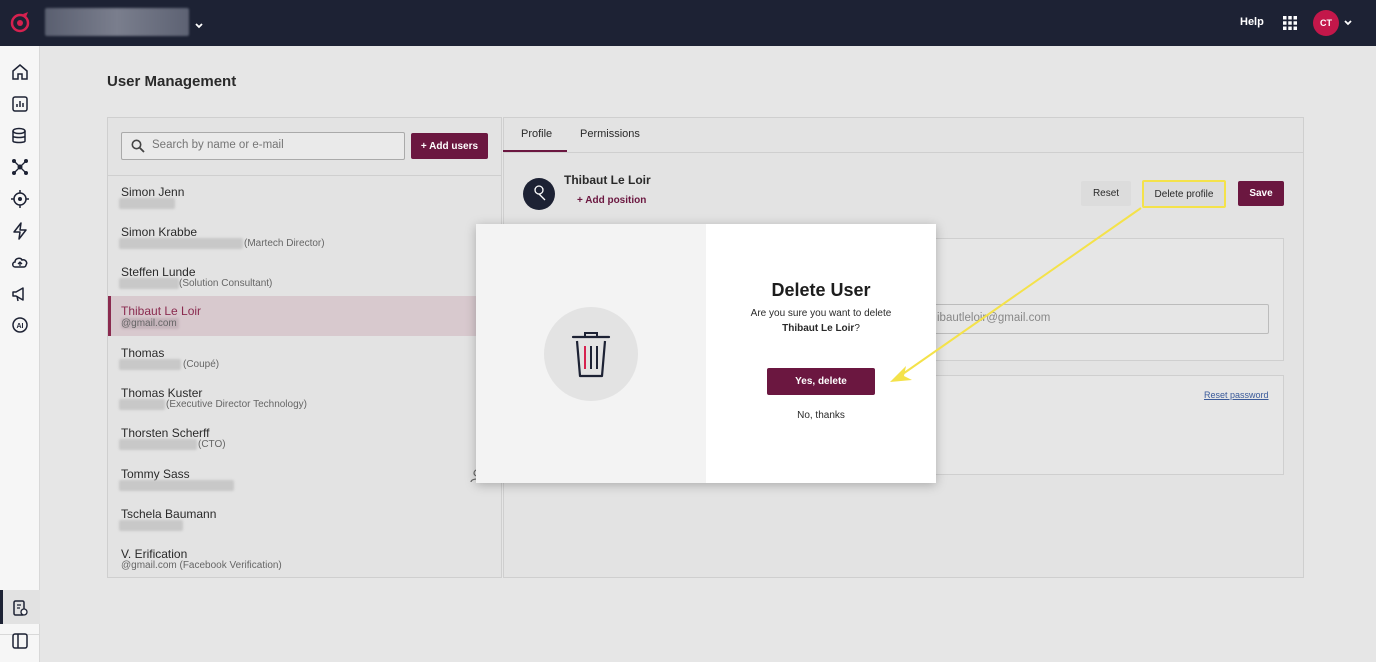 Image resolution: width=1376 pixels, height=662 pixels. I want to click on list-item: Thomas (Coupé), so click(292, 359).